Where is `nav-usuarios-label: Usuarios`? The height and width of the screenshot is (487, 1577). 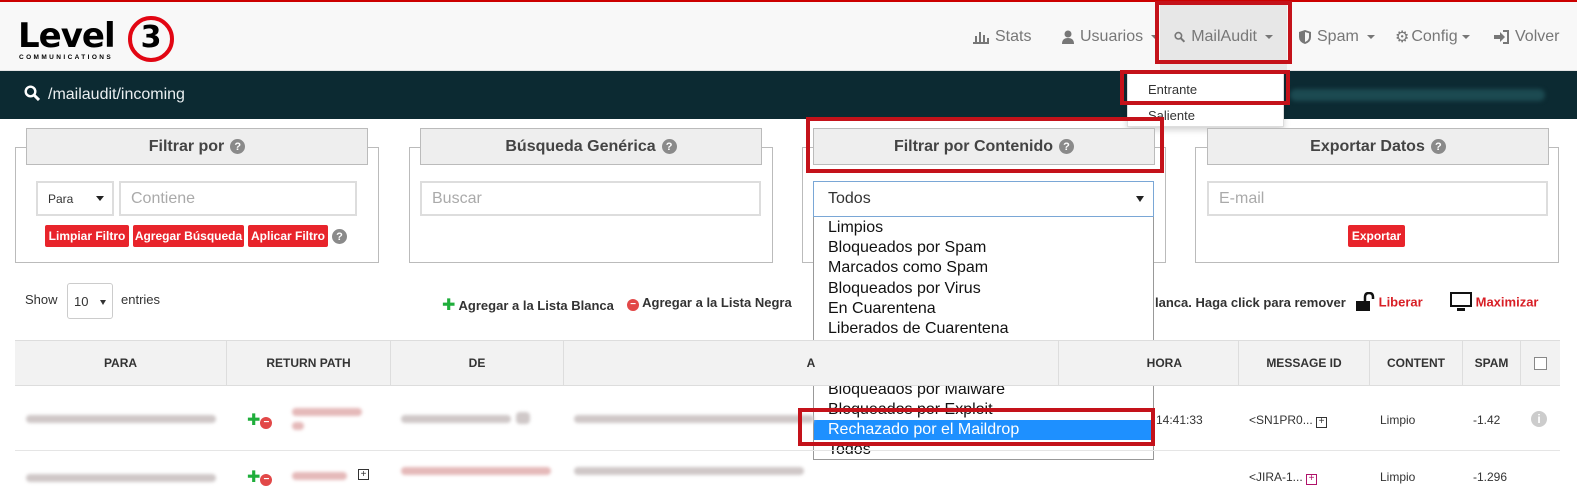 nav-usuarios-label: Usuarios is located at coordinates (1112, 36).